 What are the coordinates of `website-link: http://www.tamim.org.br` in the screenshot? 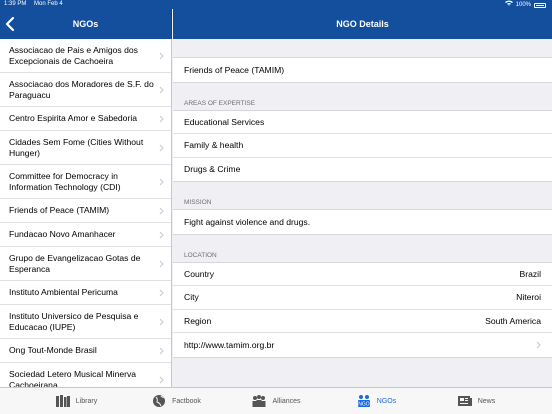 It's located at (362, 345).